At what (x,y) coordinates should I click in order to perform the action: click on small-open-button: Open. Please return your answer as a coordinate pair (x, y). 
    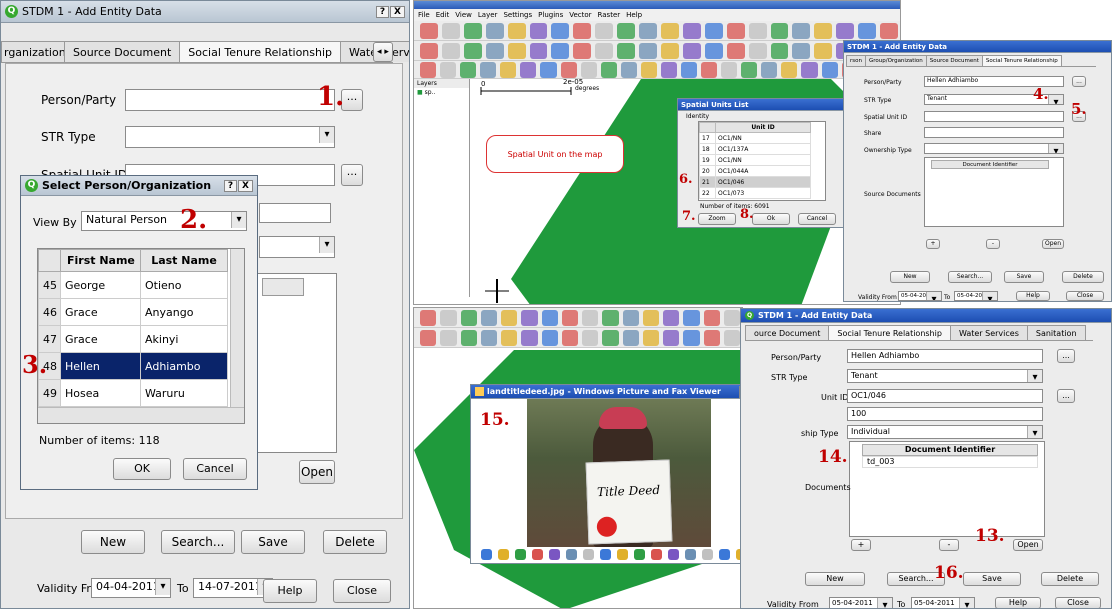
    Looking at the image, I should click on (1053, 244).